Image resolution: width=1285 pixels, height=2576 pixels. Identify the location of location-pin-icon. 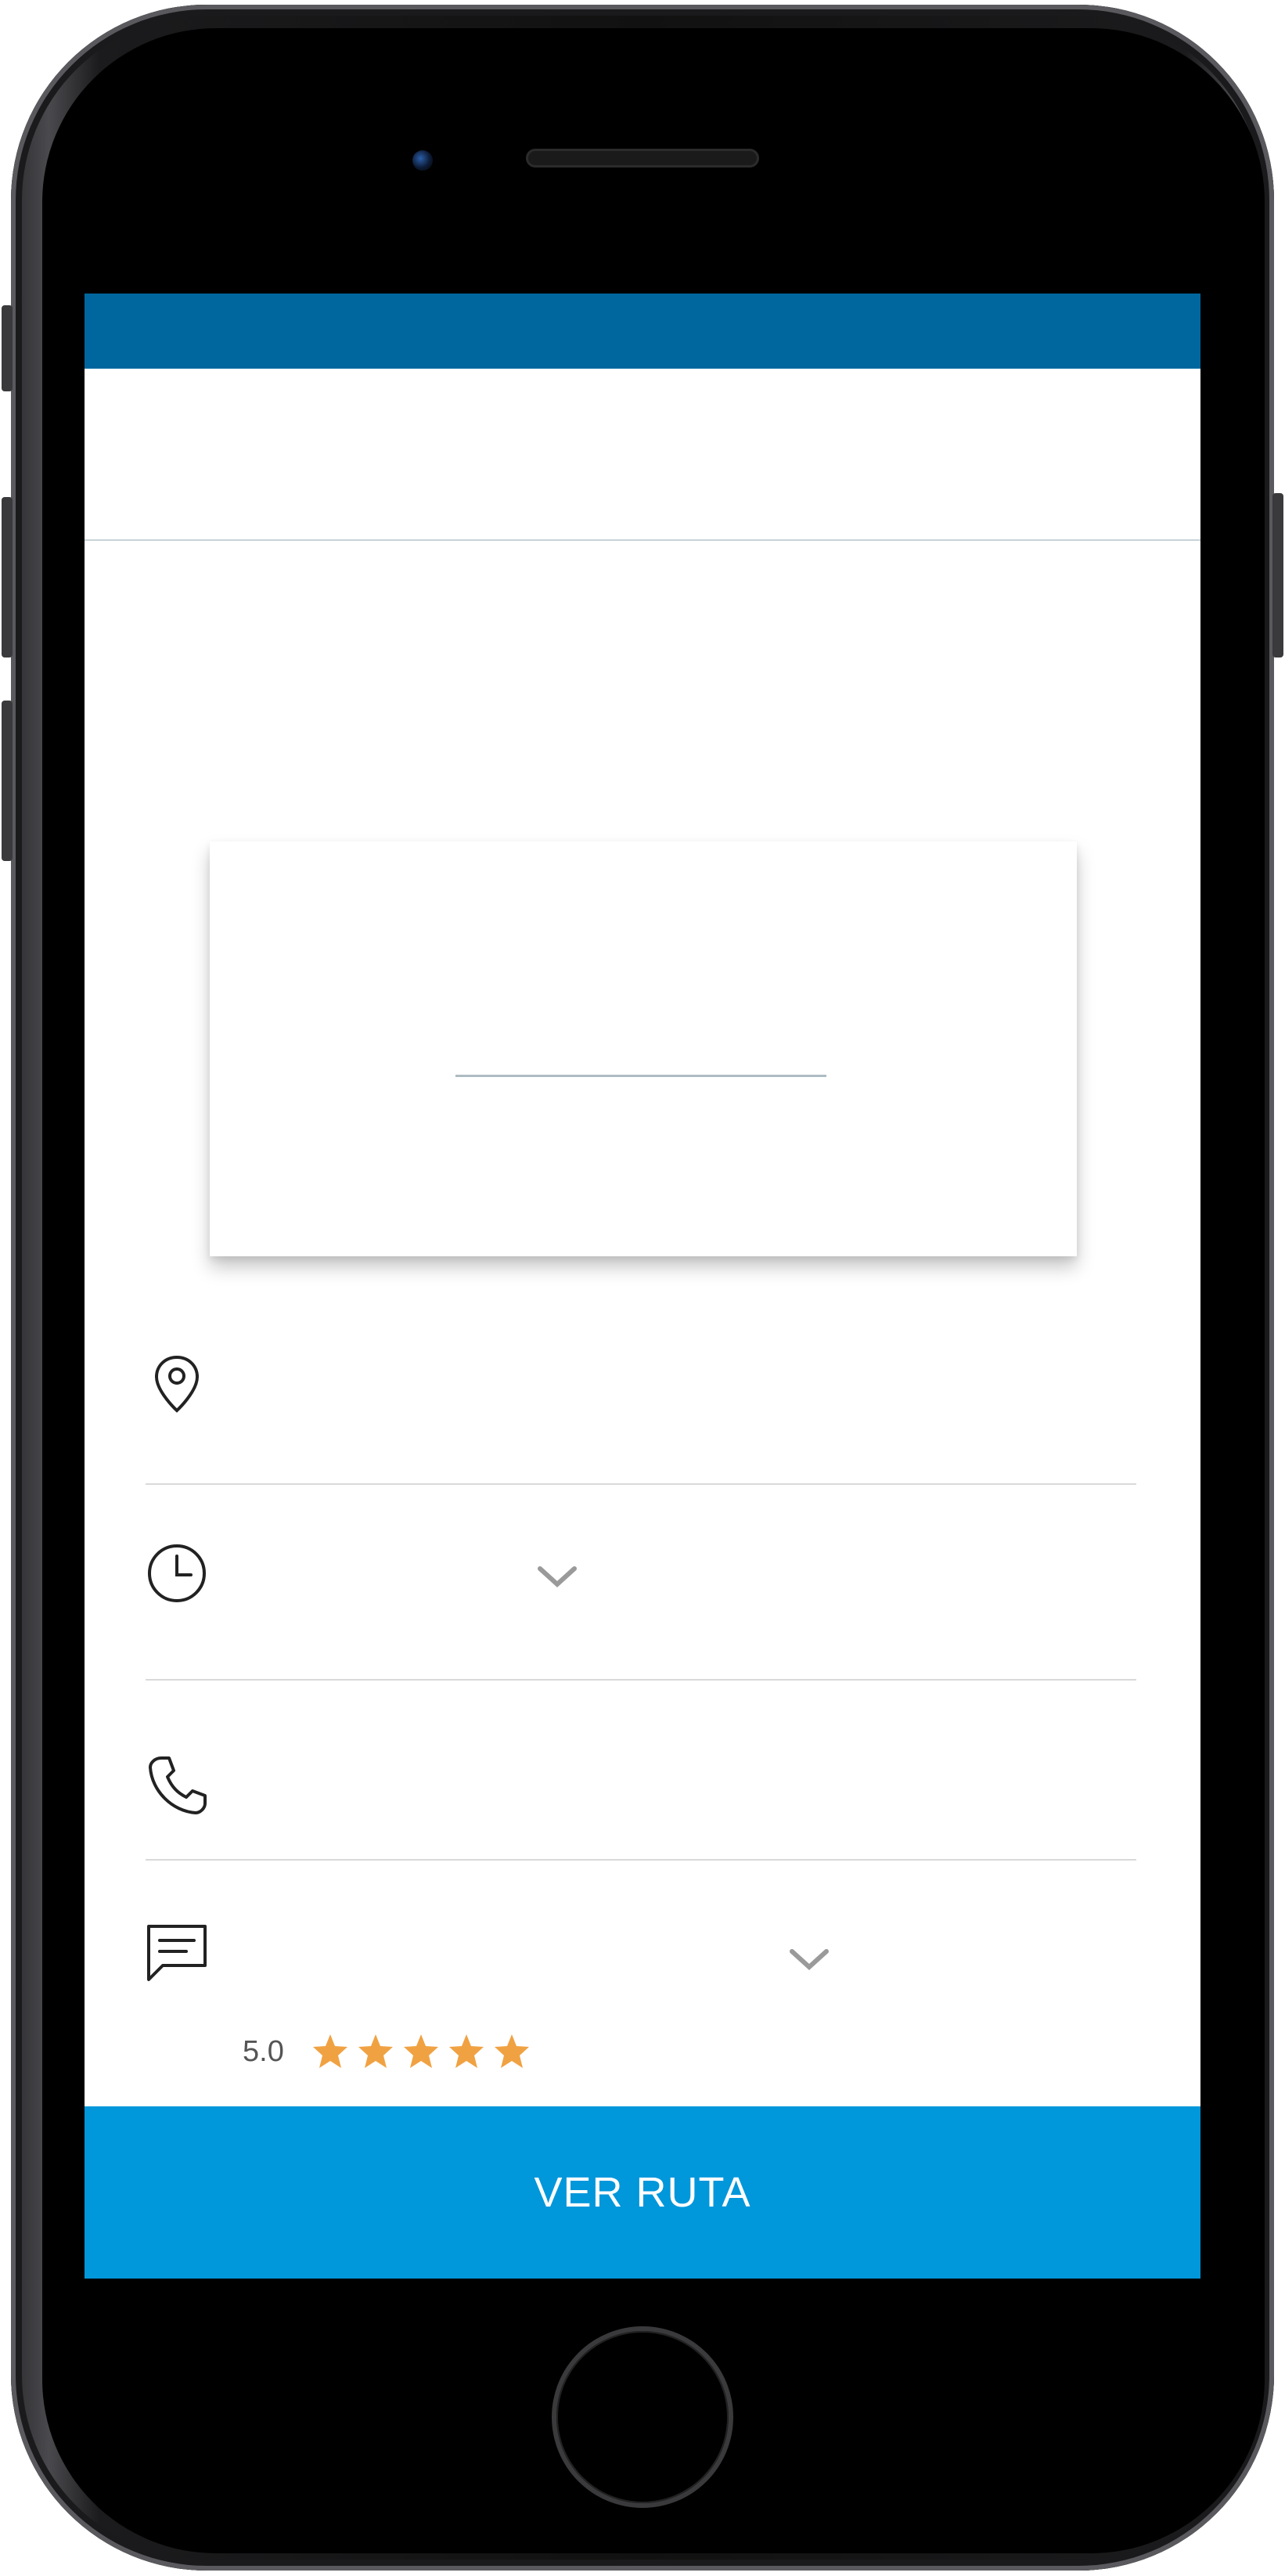
(177, 1384).